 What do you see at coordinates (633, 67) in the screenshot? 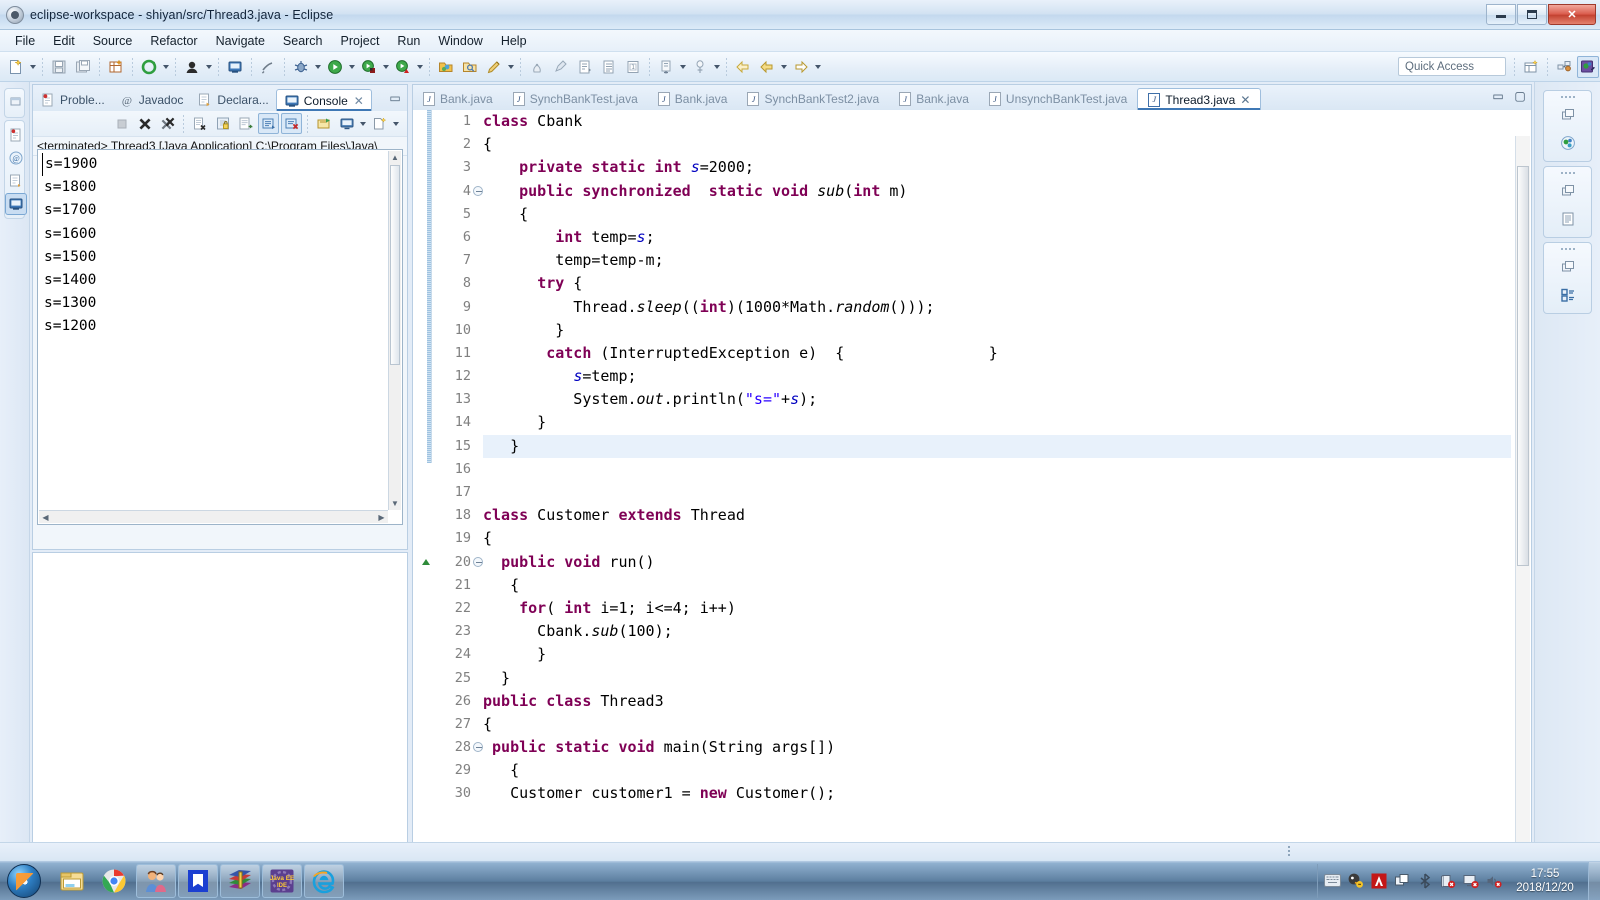
I see `last-edit-location-icon: 1` at bounding box center [633, 67].